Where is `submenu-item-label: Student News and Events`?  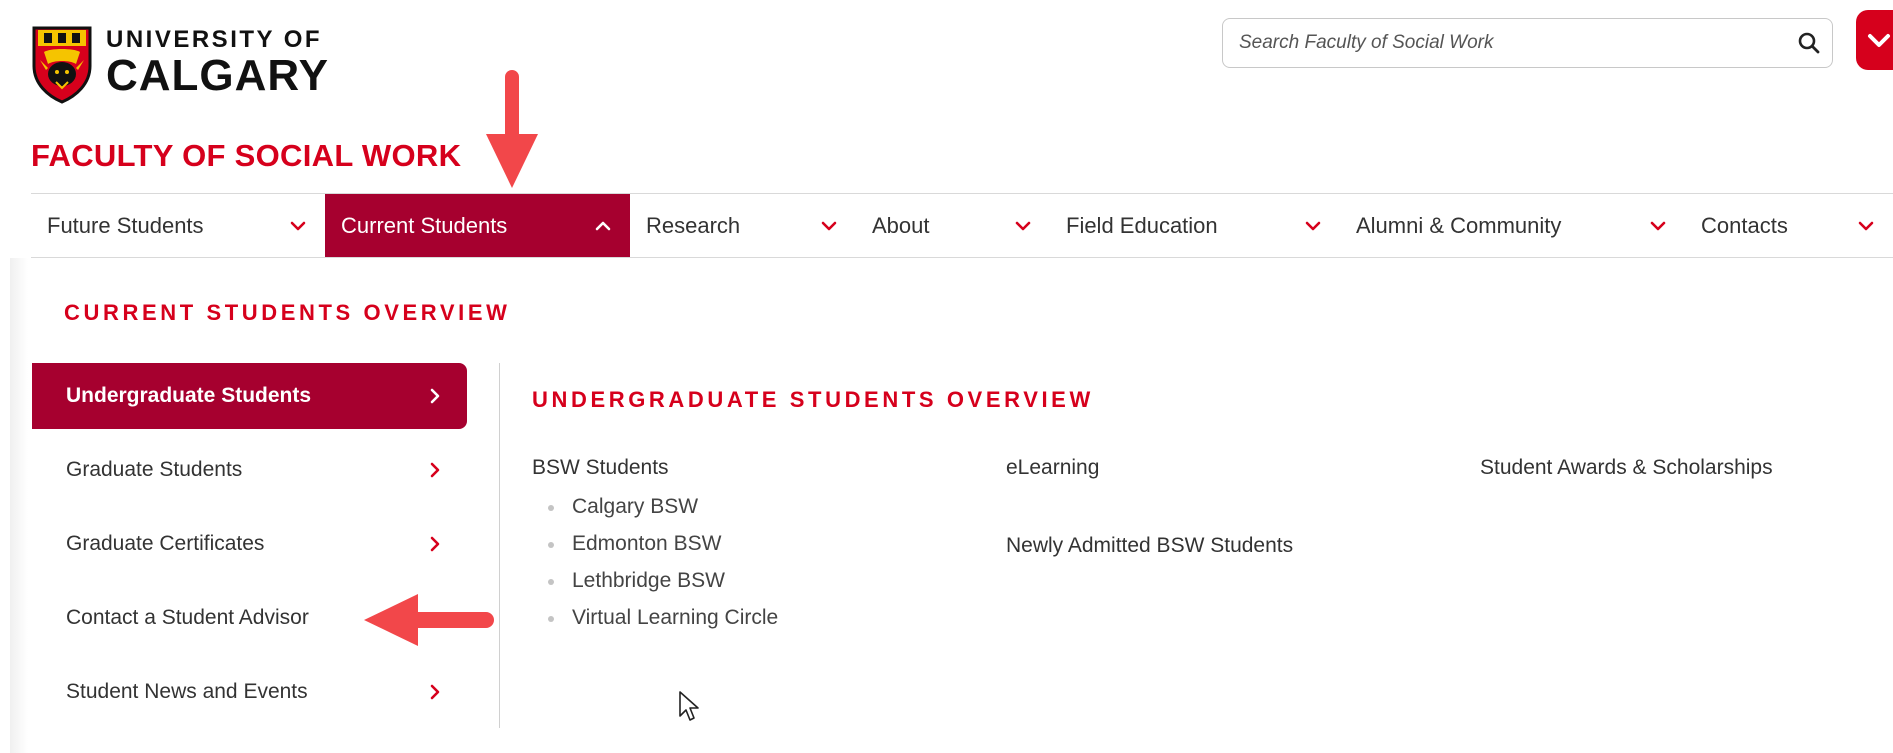 submenu-item-label: Student News and Events is located at coordinates (187, 691).